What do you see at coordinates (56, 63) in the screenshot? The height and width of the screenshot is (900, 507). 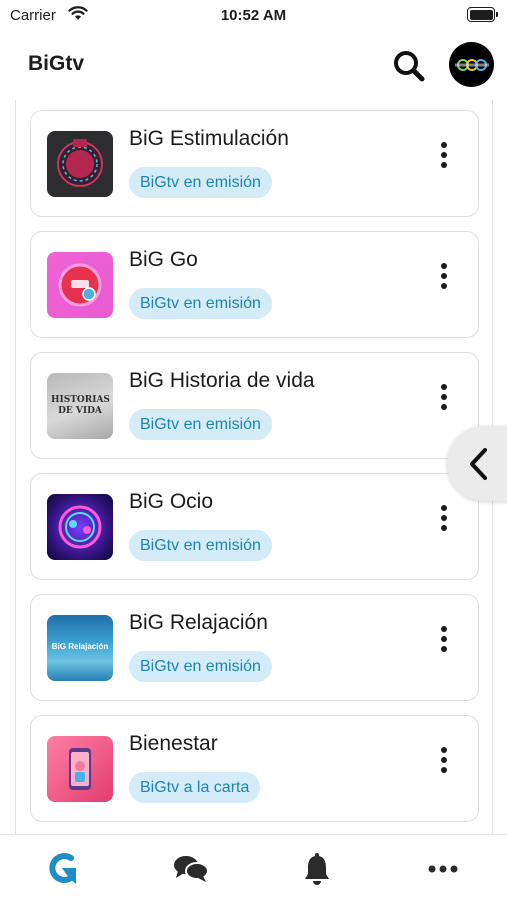 I see `page-title: BiGtv` at bounding box center [56, 63].